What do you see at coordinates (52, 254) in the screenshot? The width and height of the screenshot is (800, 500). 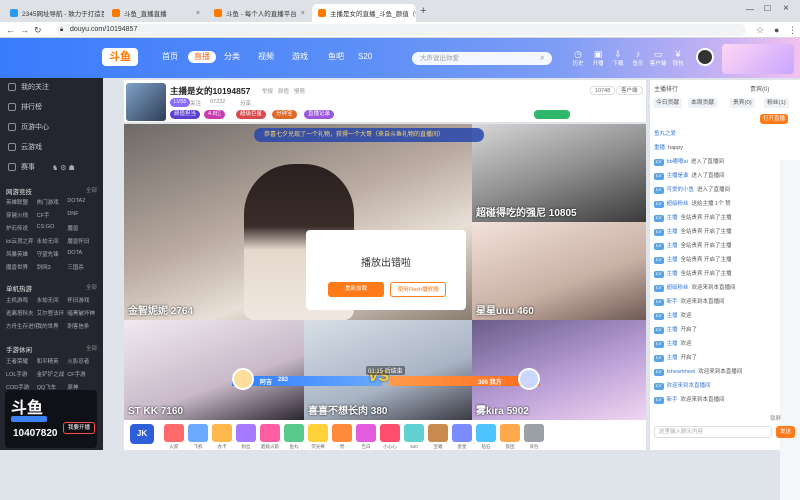 I see `sidebar-game-link: 守望先锋` at bounding box center [52, 254].